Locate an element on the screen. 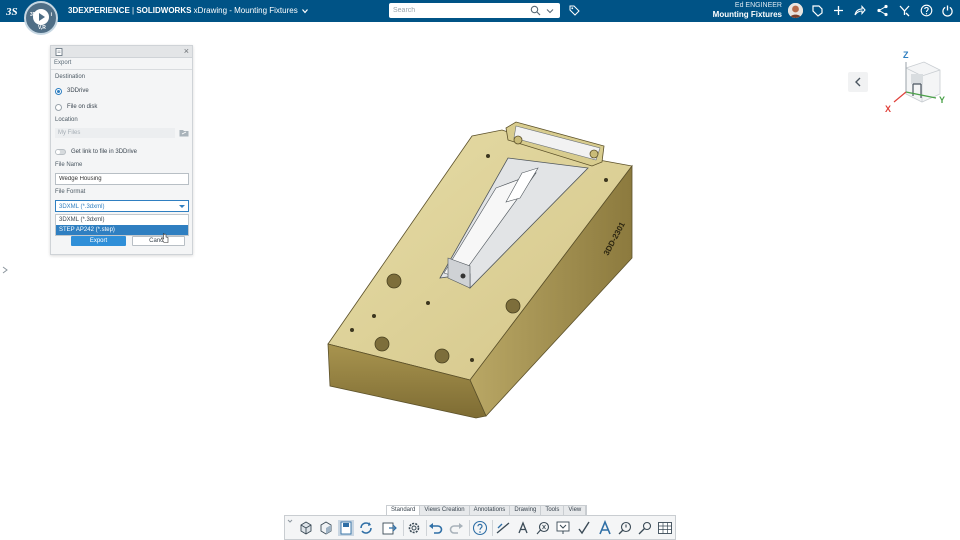  avatar-icon is located at coordinates (795, 10).